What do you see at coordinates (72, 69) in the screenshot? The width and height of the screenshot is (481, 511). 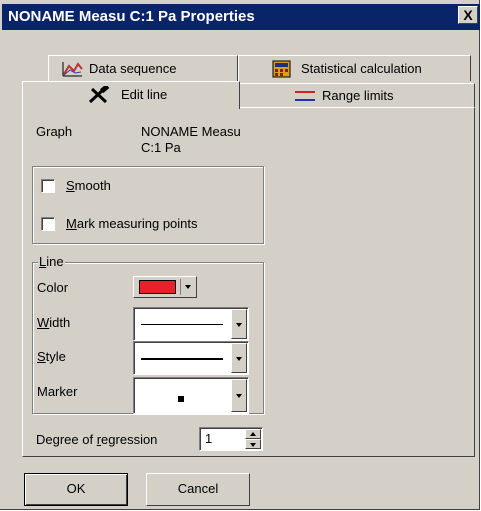 I see `chart-icon` at bounding box center [72, 69].